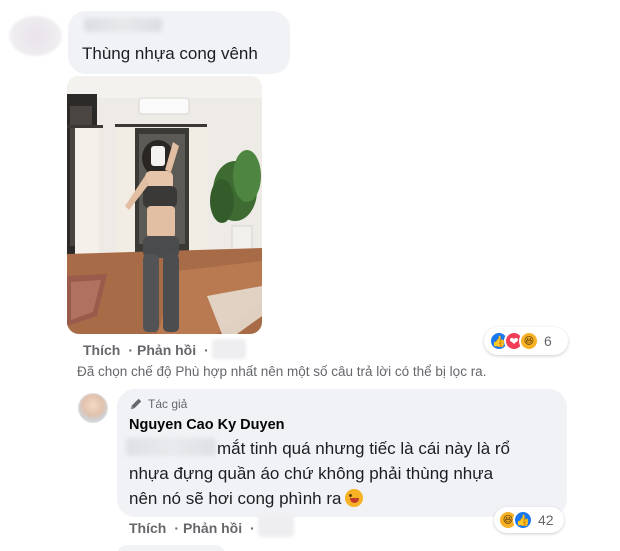  I want to click on comment-photo, so click(164, 205).